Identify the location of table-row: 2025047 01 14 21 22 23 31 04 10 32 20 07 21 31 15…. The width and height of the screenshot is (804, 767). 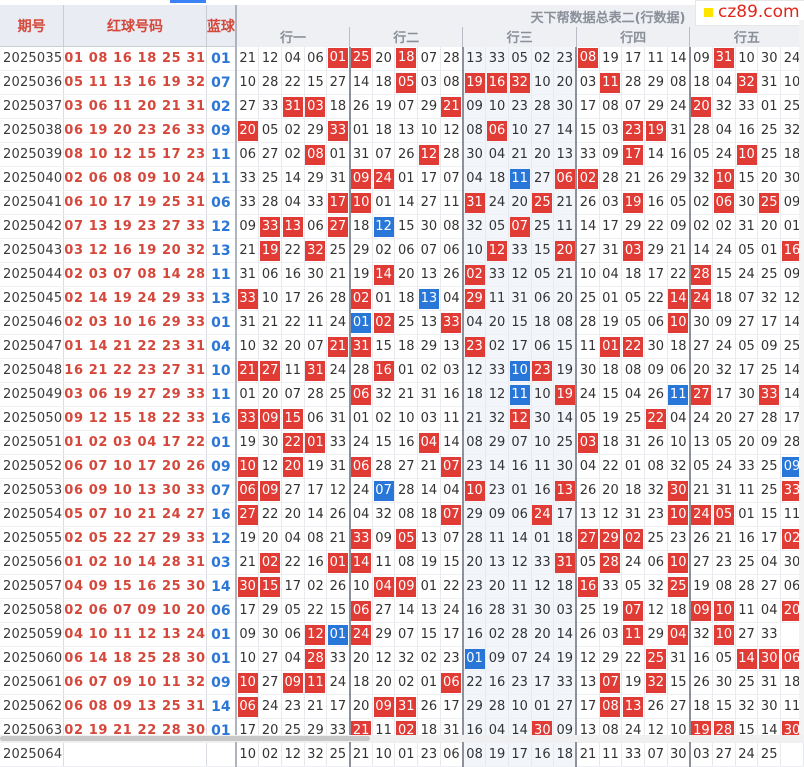
(402, 346).